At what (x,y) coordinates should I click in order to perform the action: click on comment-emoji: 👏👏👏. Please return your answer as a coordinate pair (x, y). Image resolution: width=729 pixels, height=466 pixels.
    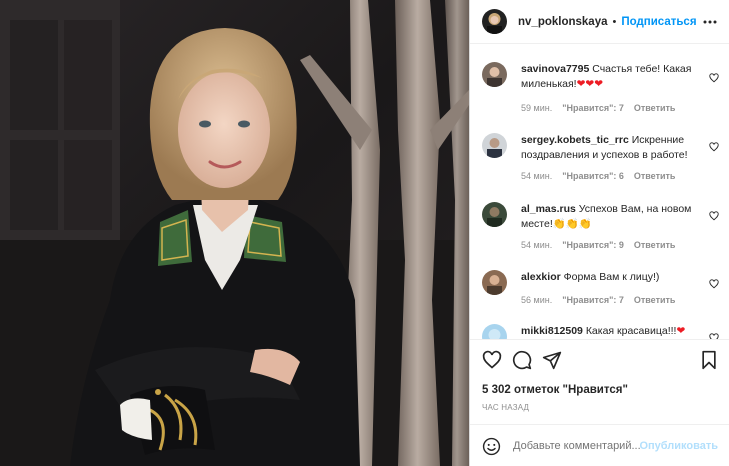
    Looking at the image, I should click on (572, 223).